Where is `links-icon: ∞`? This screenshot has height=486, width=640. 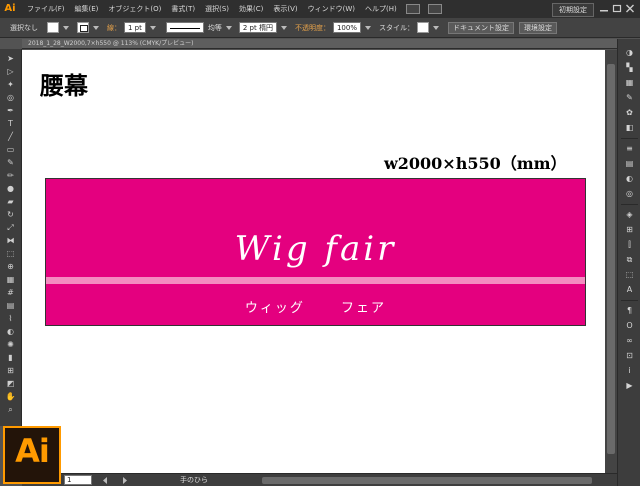 links-icon: ∞ is located at coordinates (629, 340).